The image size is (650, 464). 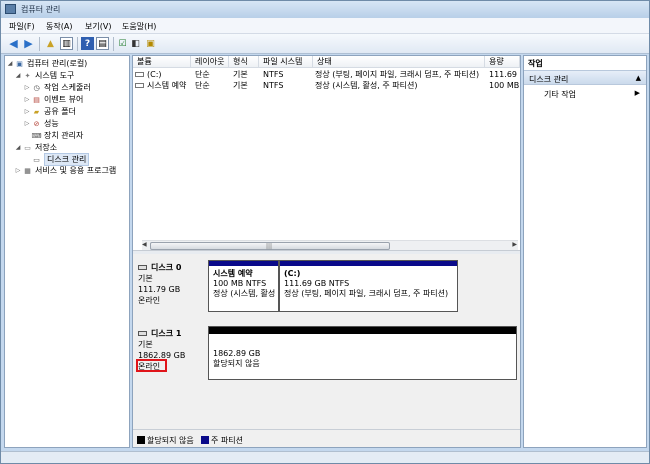 I want to click on disk-icon, so click(x=142, y=267).